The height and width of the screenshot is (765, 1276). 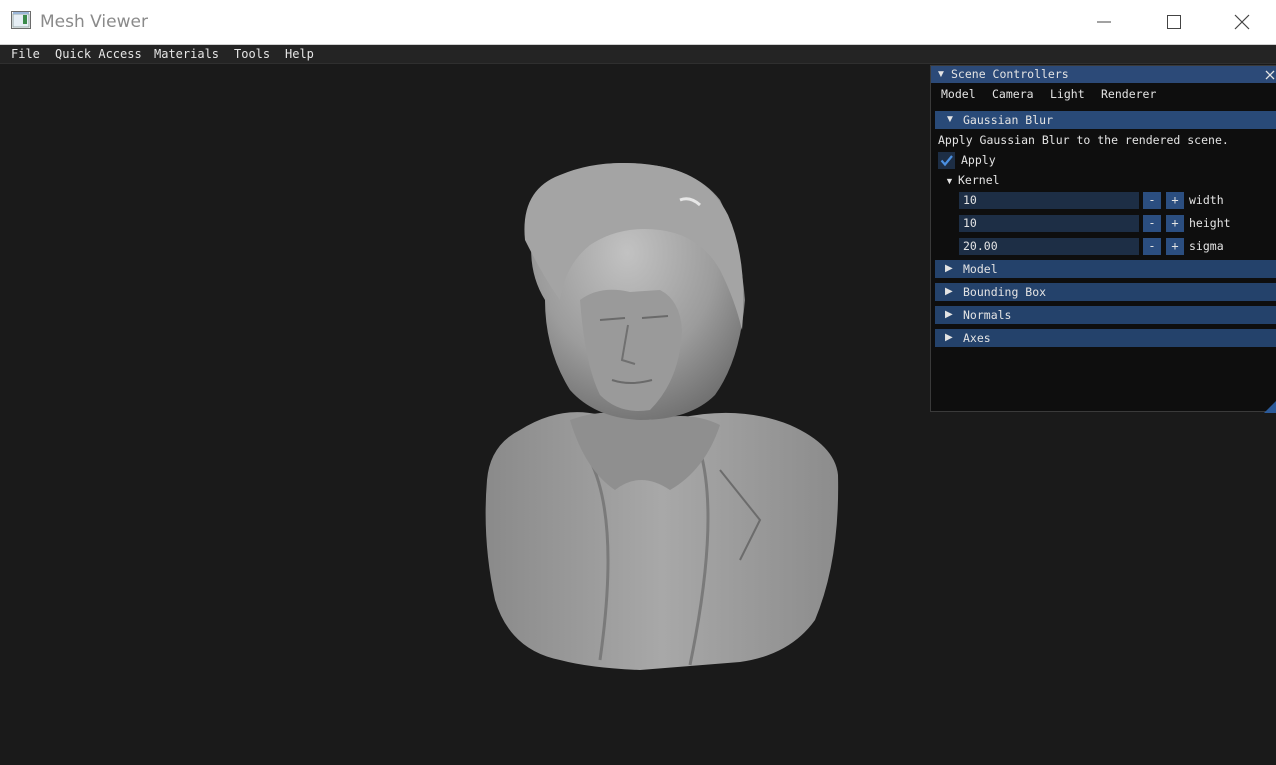 I want to click on window-title: Mesh Viewer, so click(x=94, y=22).